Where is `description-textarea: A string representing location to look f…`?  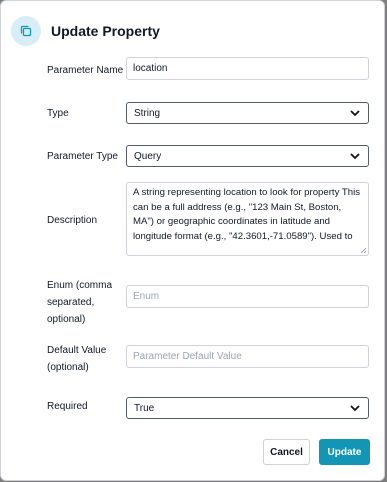 description-textarea: A string representing location to look f… is located at coordinates (247, 219).